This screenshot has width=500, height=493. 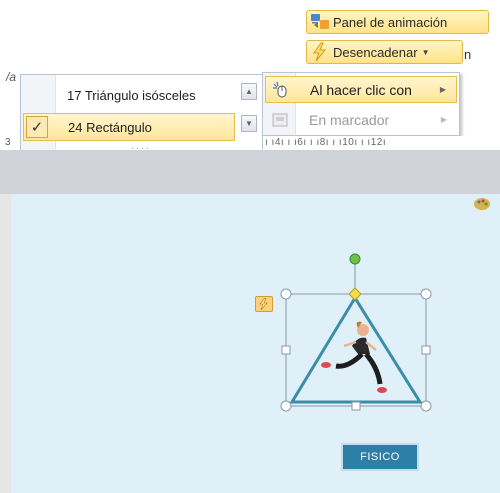 I want to click on partial-ribbon-text-left: /a, so click(x=11, y=77).